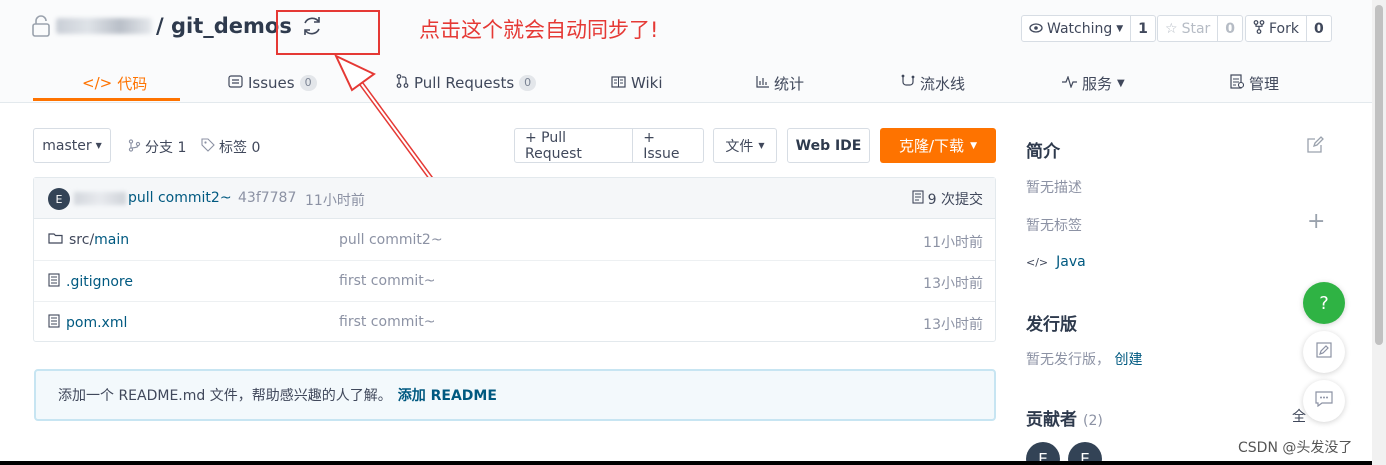  Describe the element at coordinates (1324, 352) in the screenshot. I see `feedback-button` at that location.